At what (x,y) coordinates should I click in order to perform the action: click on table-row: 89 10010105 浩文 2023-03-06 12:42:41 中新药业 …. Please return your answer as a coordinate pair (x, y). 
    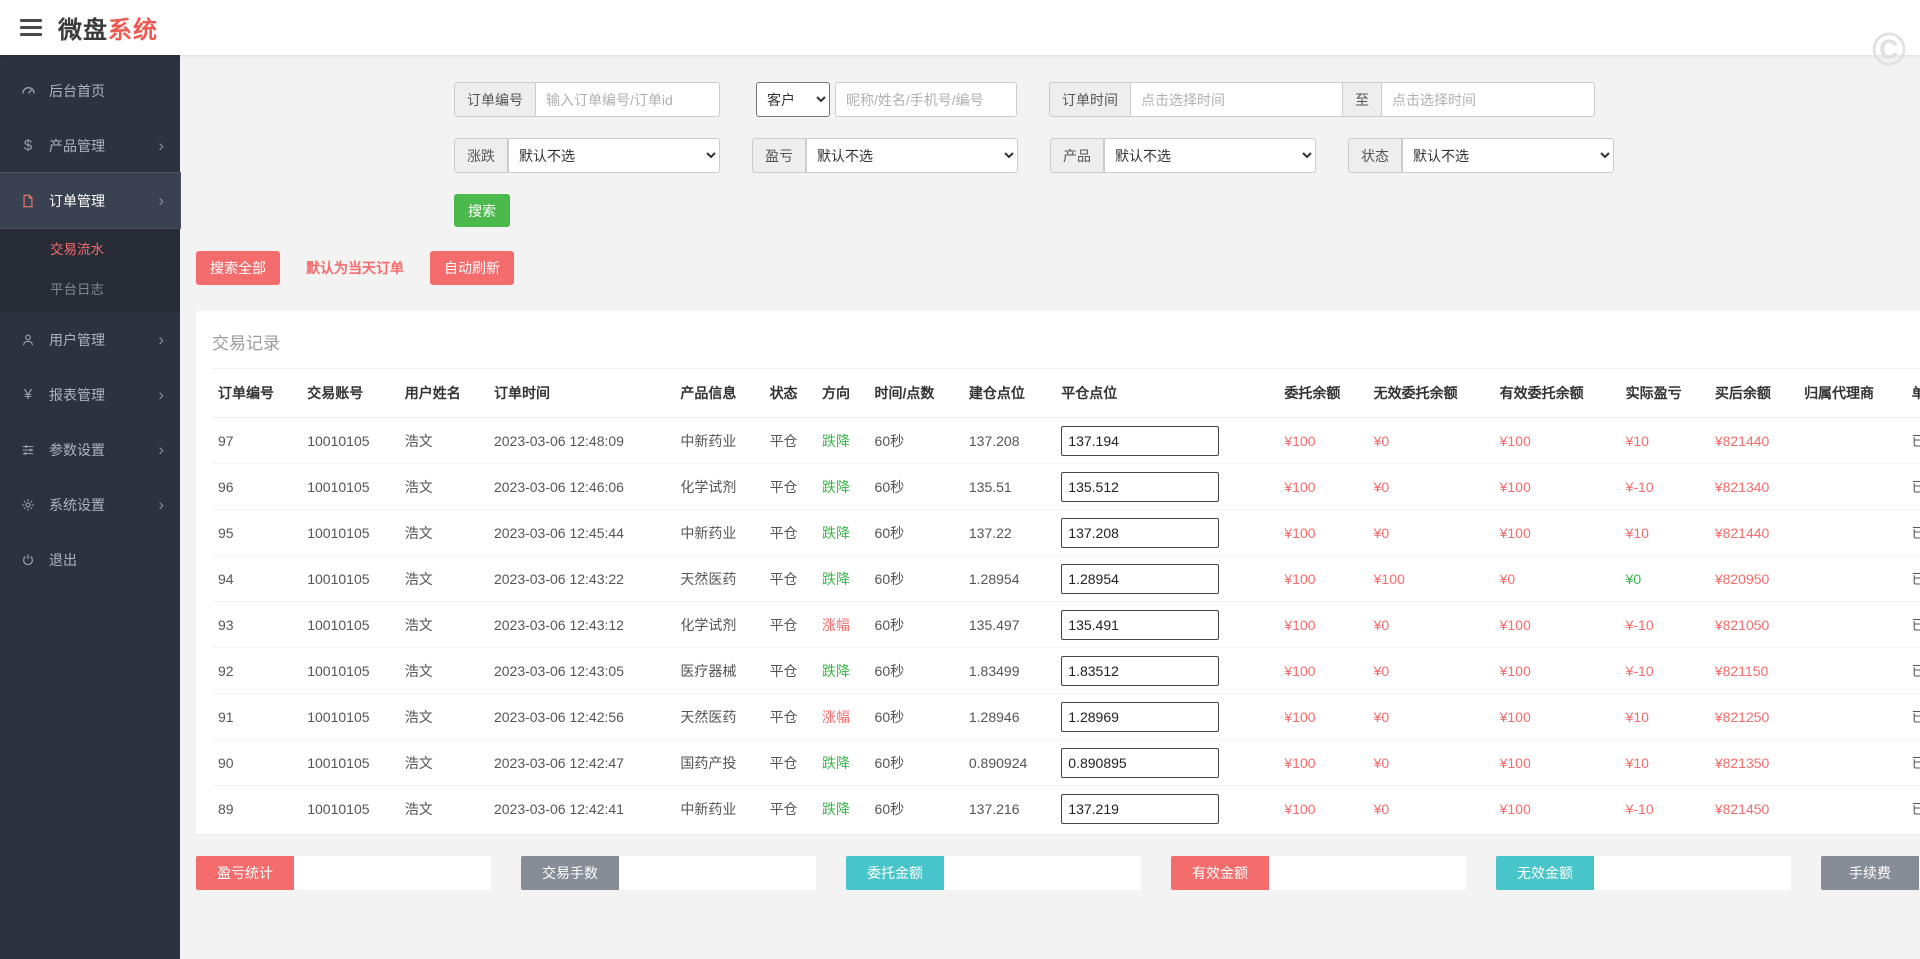
    Looking at the image, I should click on (1066, 809).